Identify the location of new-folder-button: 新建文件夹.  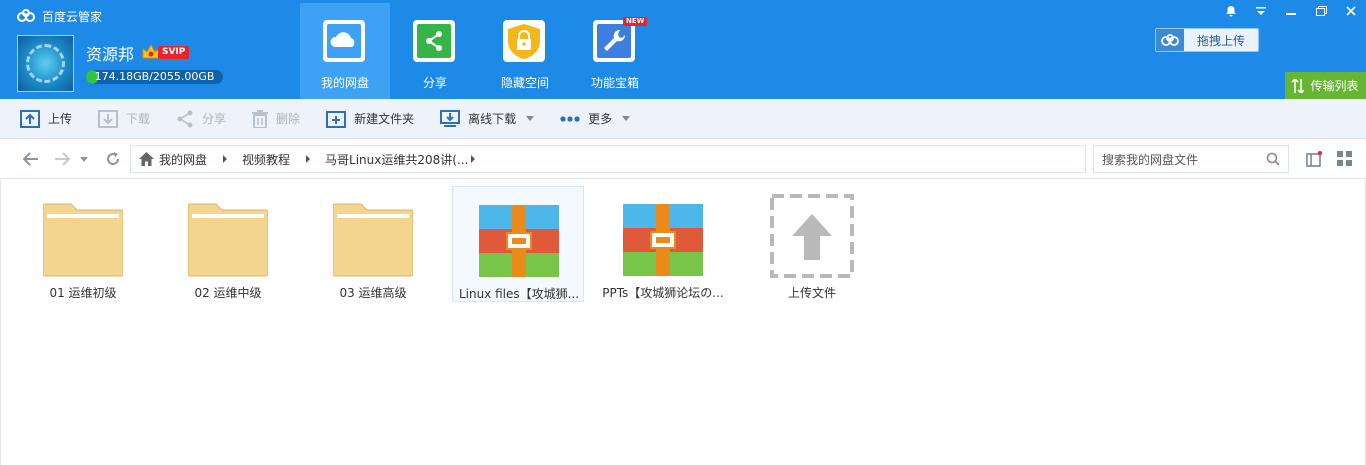
(370, 119).